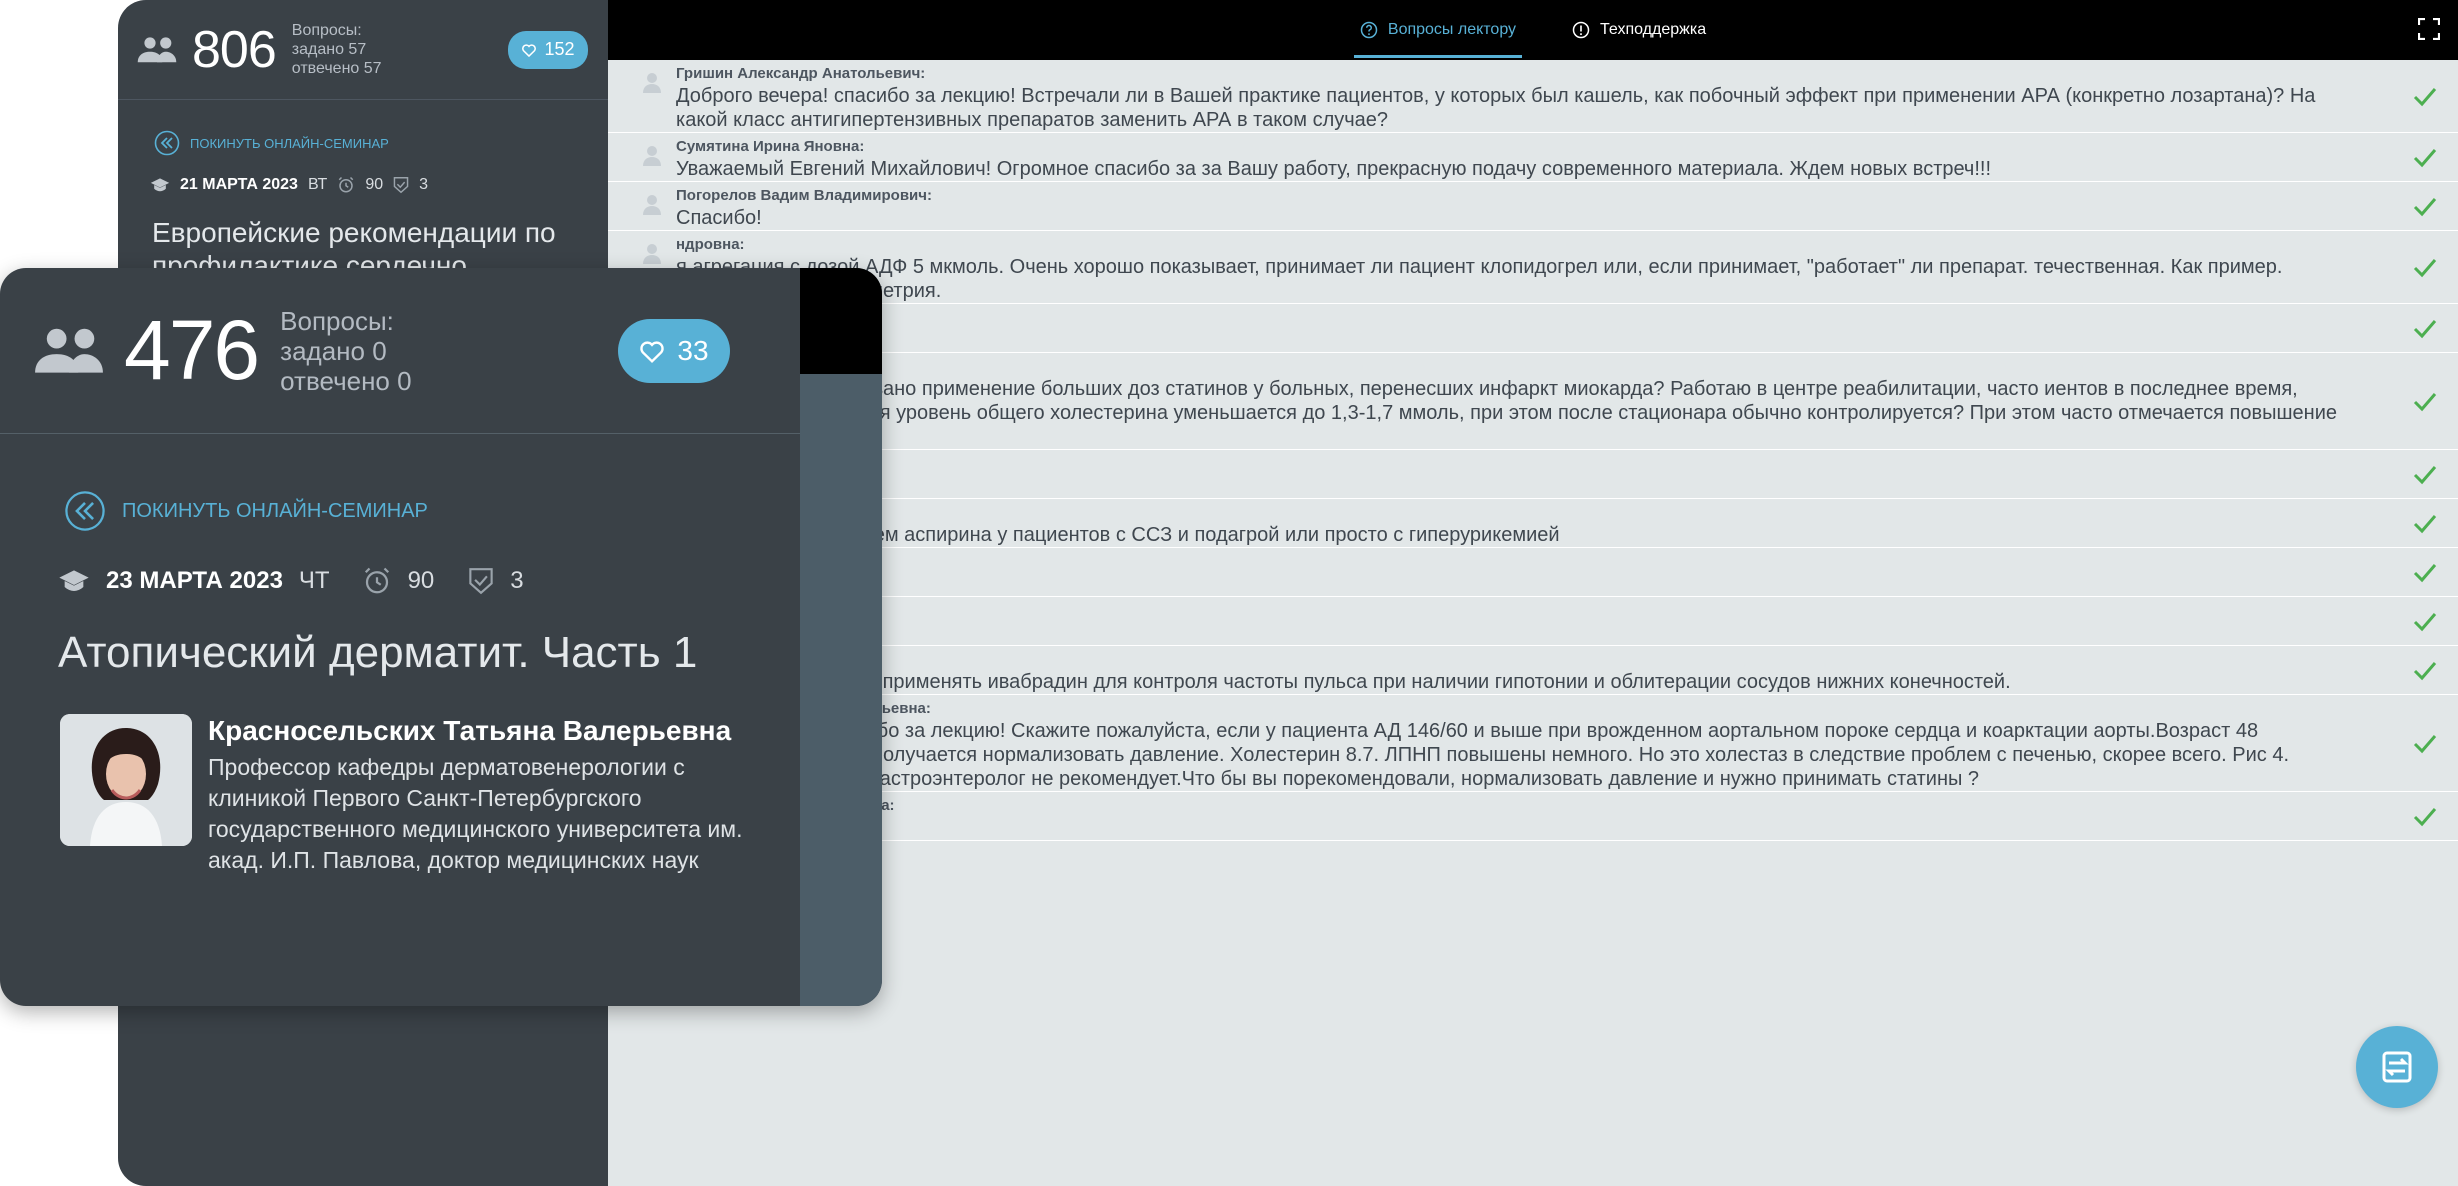 The height and width of the screenshot is (1186, 2458). What do you see at coordinates (1507, 562) in the screenshot?
I see `question-author: вна:` at bounding box center [1507, 562].